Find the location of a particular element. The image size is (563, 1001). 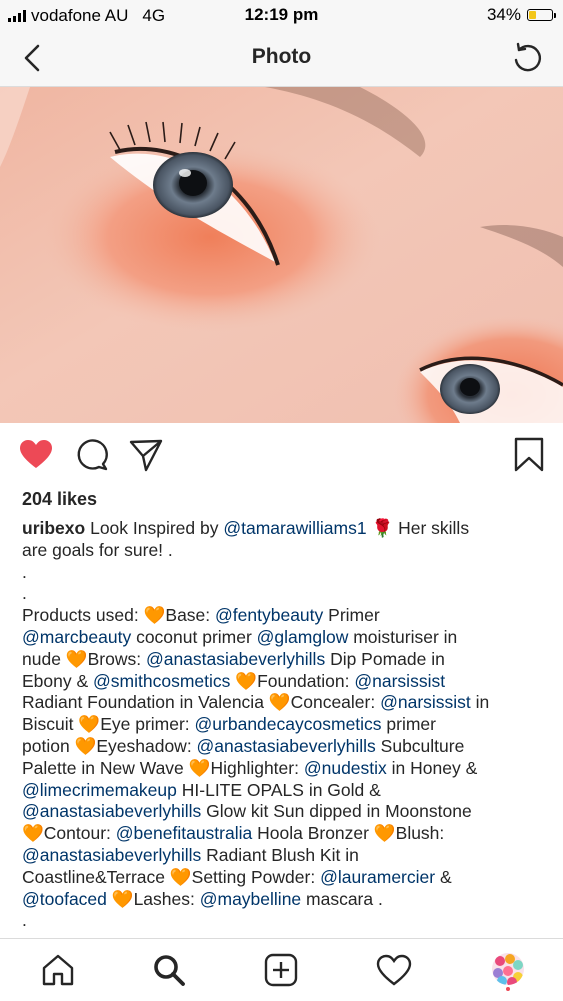

caption-line: @toofaced 🧡Lashes: @maybelline mascara . is located at coordinates (284, 900).